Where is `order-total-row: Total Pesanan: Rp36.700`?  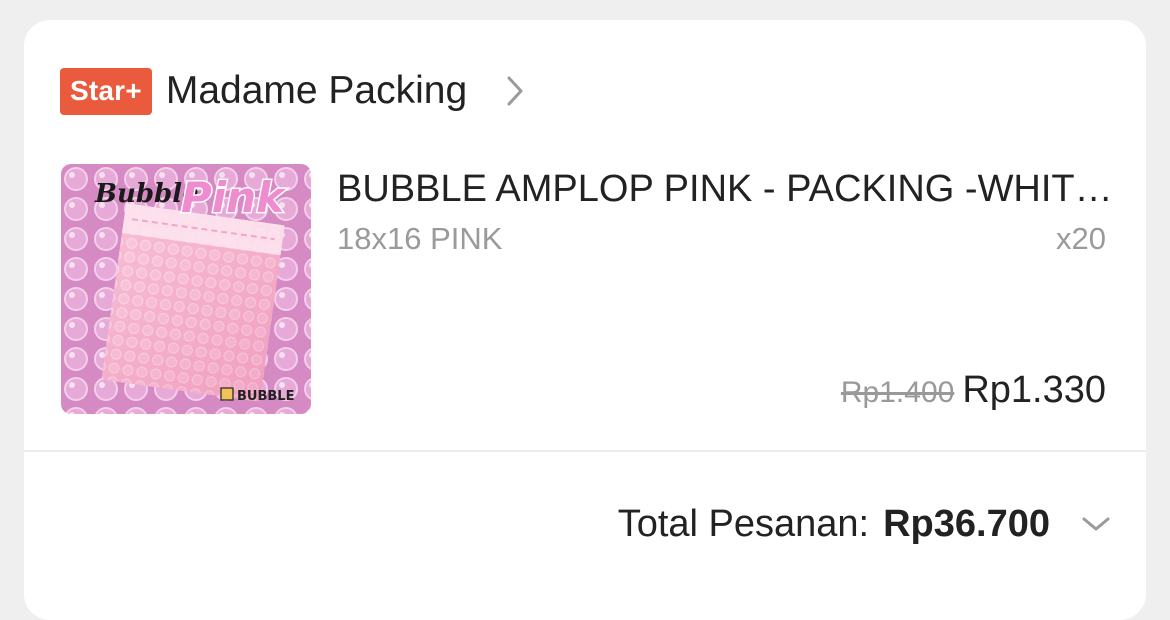
order-total-row: Total Pesanan: Rp36.700 is located at coordinates (865, 524).